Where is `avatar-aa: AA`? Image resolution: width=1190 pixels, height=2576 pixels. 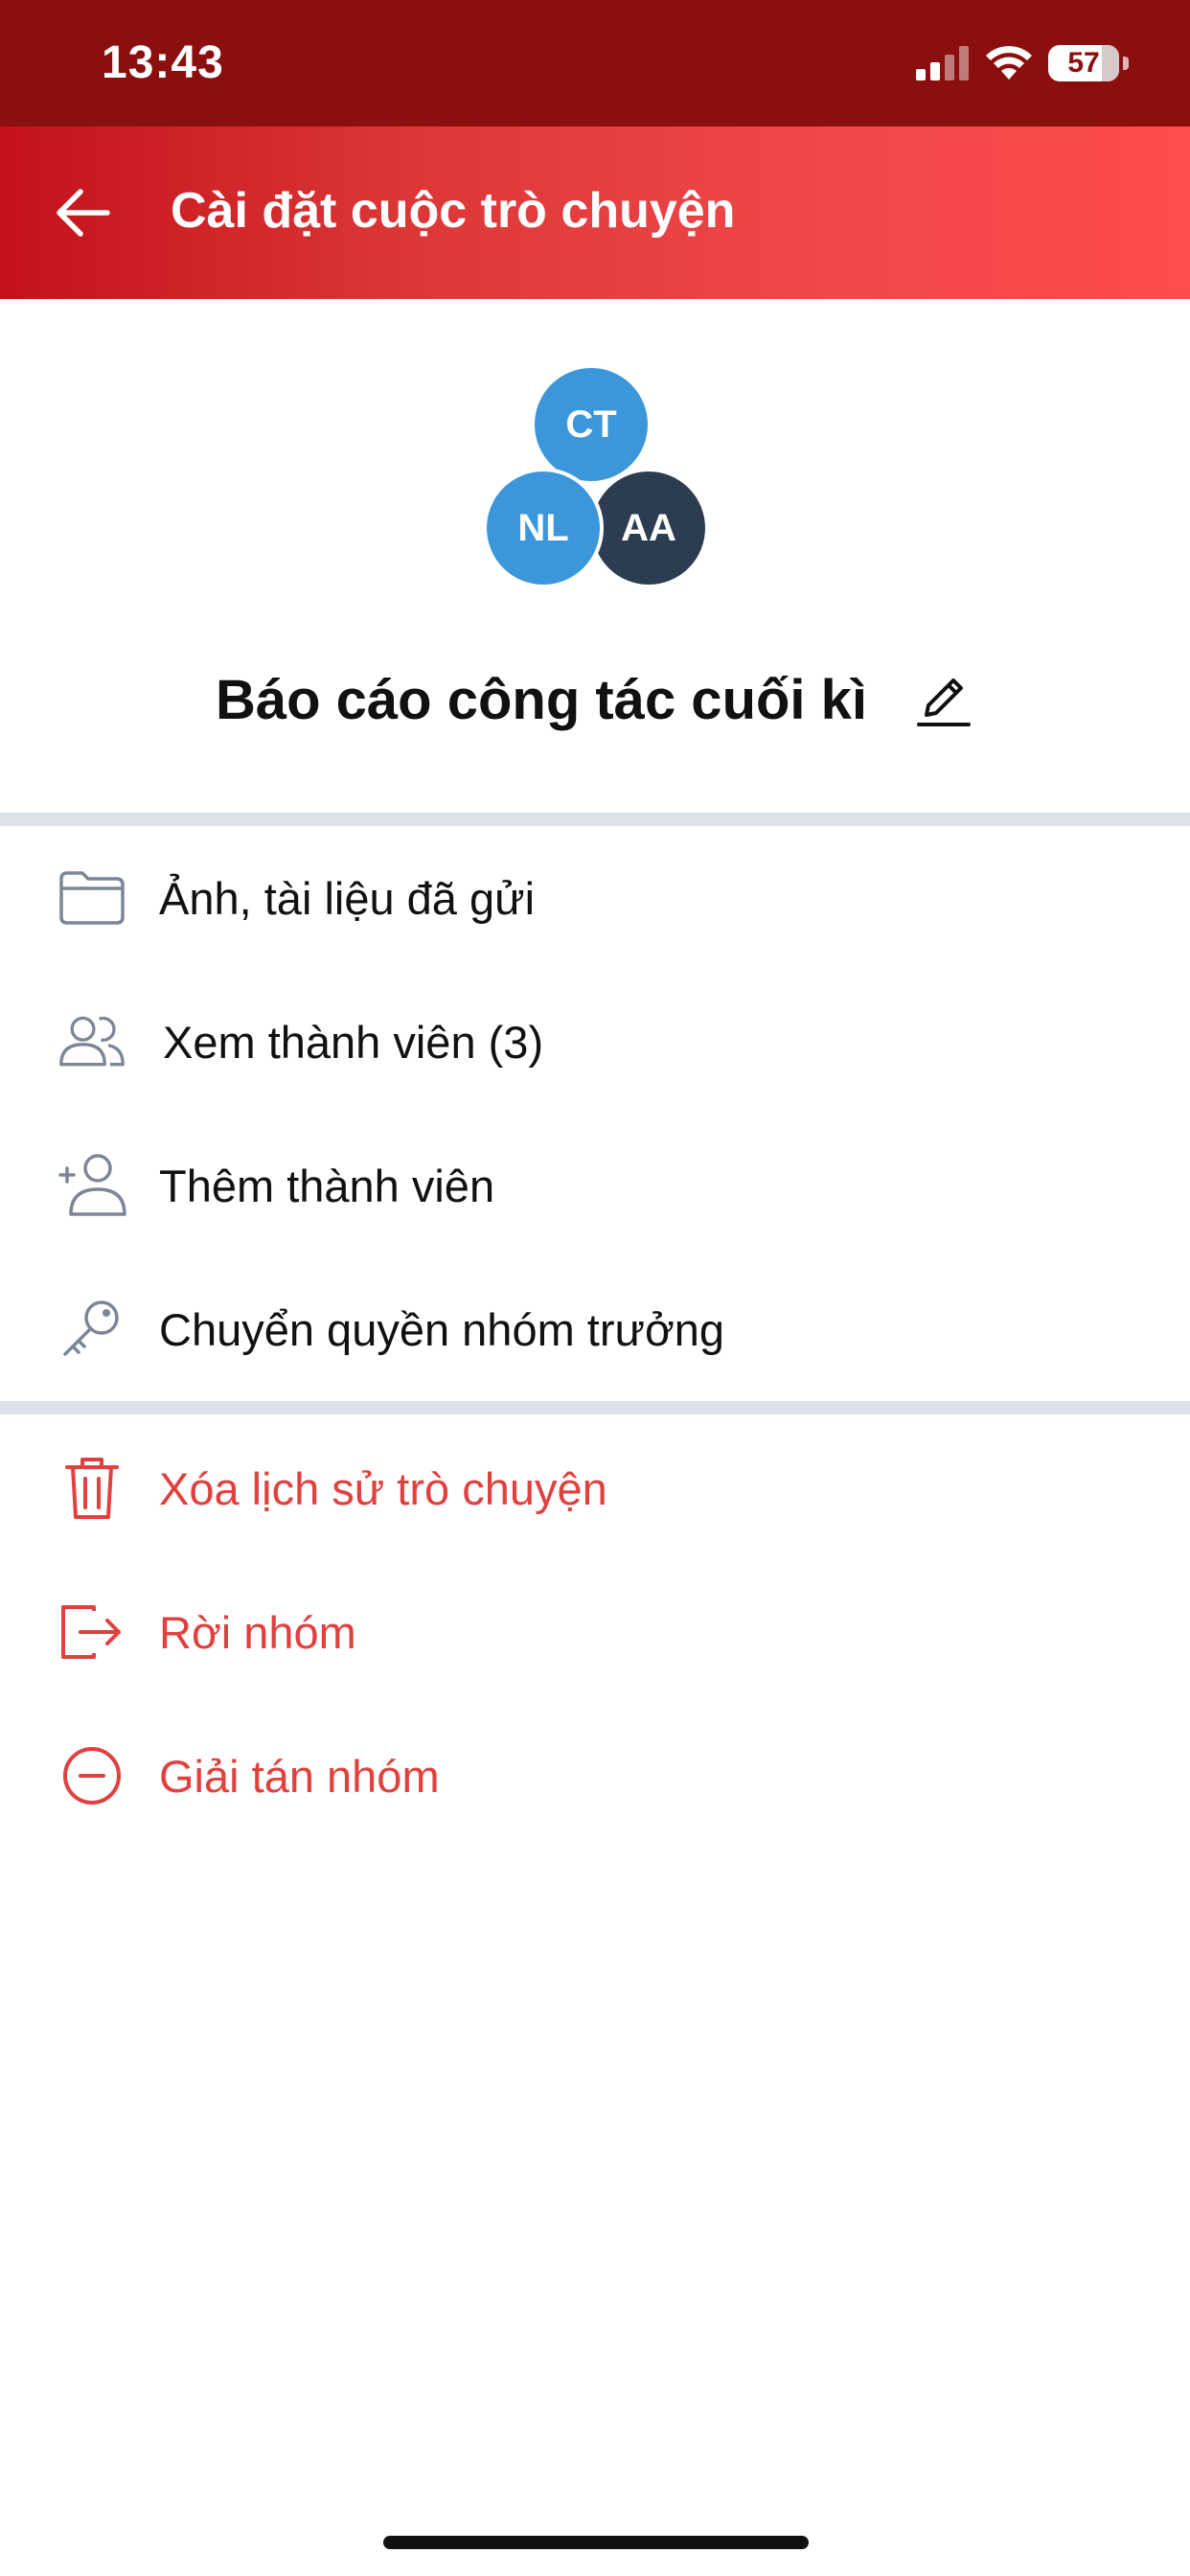
avatar-aa: AA is located at coordinates (649, 528).